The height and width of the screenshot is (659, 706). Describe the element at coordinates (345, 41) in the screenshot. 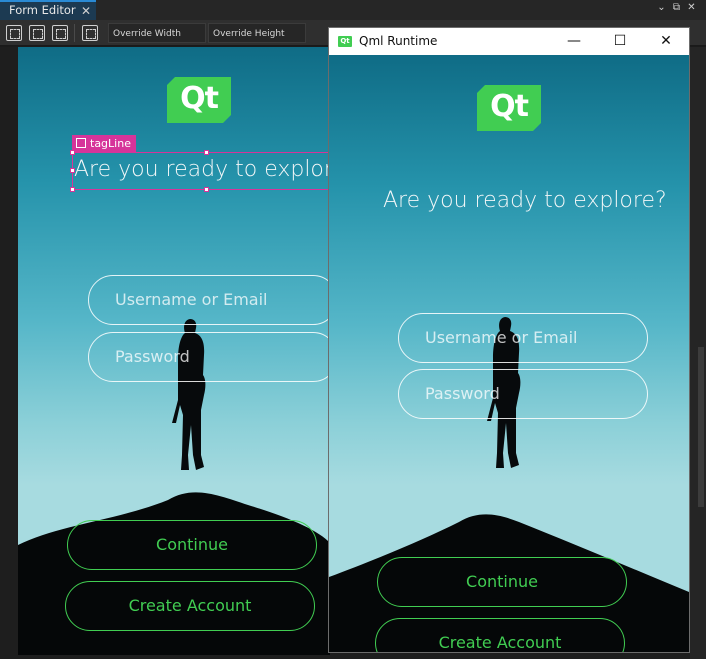

I see `qt-app-icon: Qt` at that location.